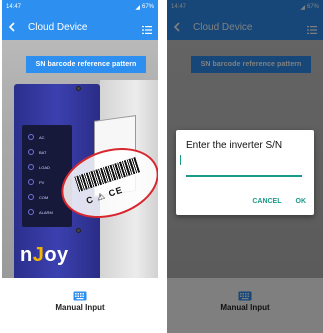  What do you see at coordinates (86, 64) in the screenshot?
I see `sn-reference-banner: SN barcode reference pattern` at bounding box center [86, 64].